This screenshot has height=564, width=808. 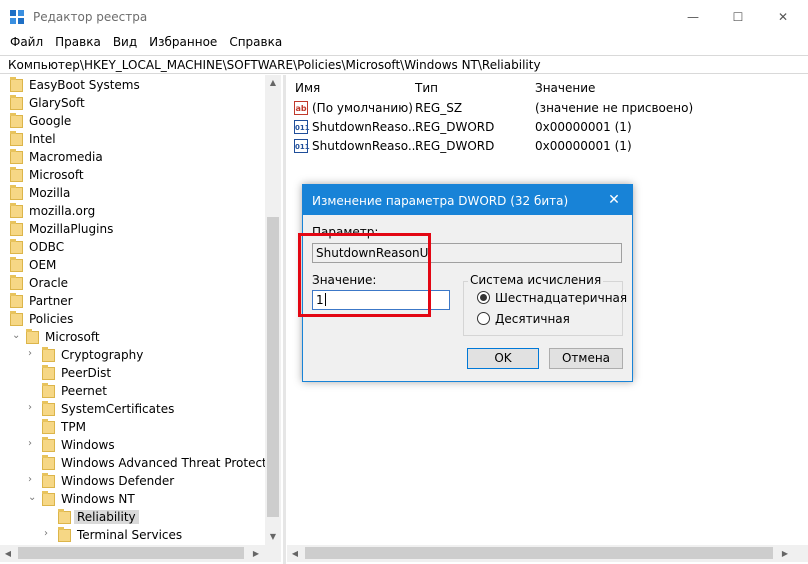 I want to click on tree-item: TPM, so click(x=132, y=428).